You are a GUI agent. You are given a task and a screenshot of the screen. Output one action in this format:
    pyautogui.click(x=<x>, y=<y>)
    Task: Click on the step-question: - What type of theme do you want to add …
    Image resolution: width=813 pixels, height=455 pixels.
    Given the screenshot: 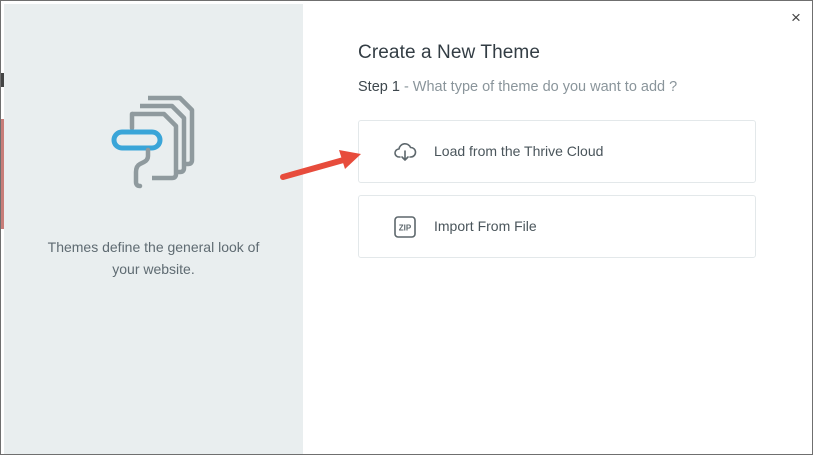 What is the action you would take?
    pyautogui.click(x=540, y=87)
    